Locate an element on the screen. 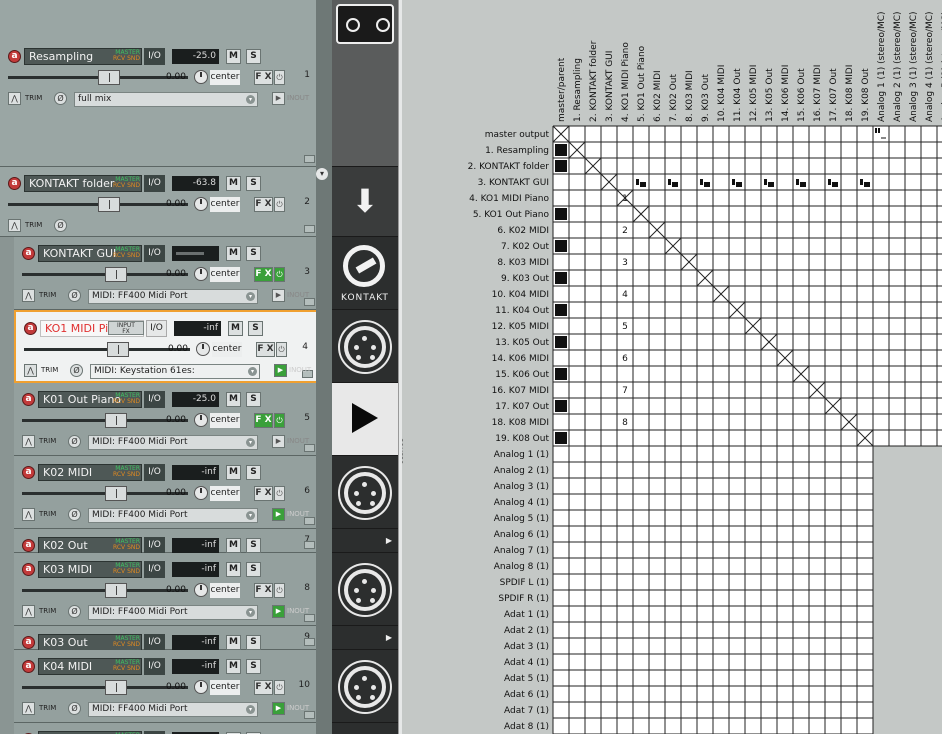 The width and height of the screenshot is (942, 734). midi-send-number: 5 is located at coordinates (625, 327).